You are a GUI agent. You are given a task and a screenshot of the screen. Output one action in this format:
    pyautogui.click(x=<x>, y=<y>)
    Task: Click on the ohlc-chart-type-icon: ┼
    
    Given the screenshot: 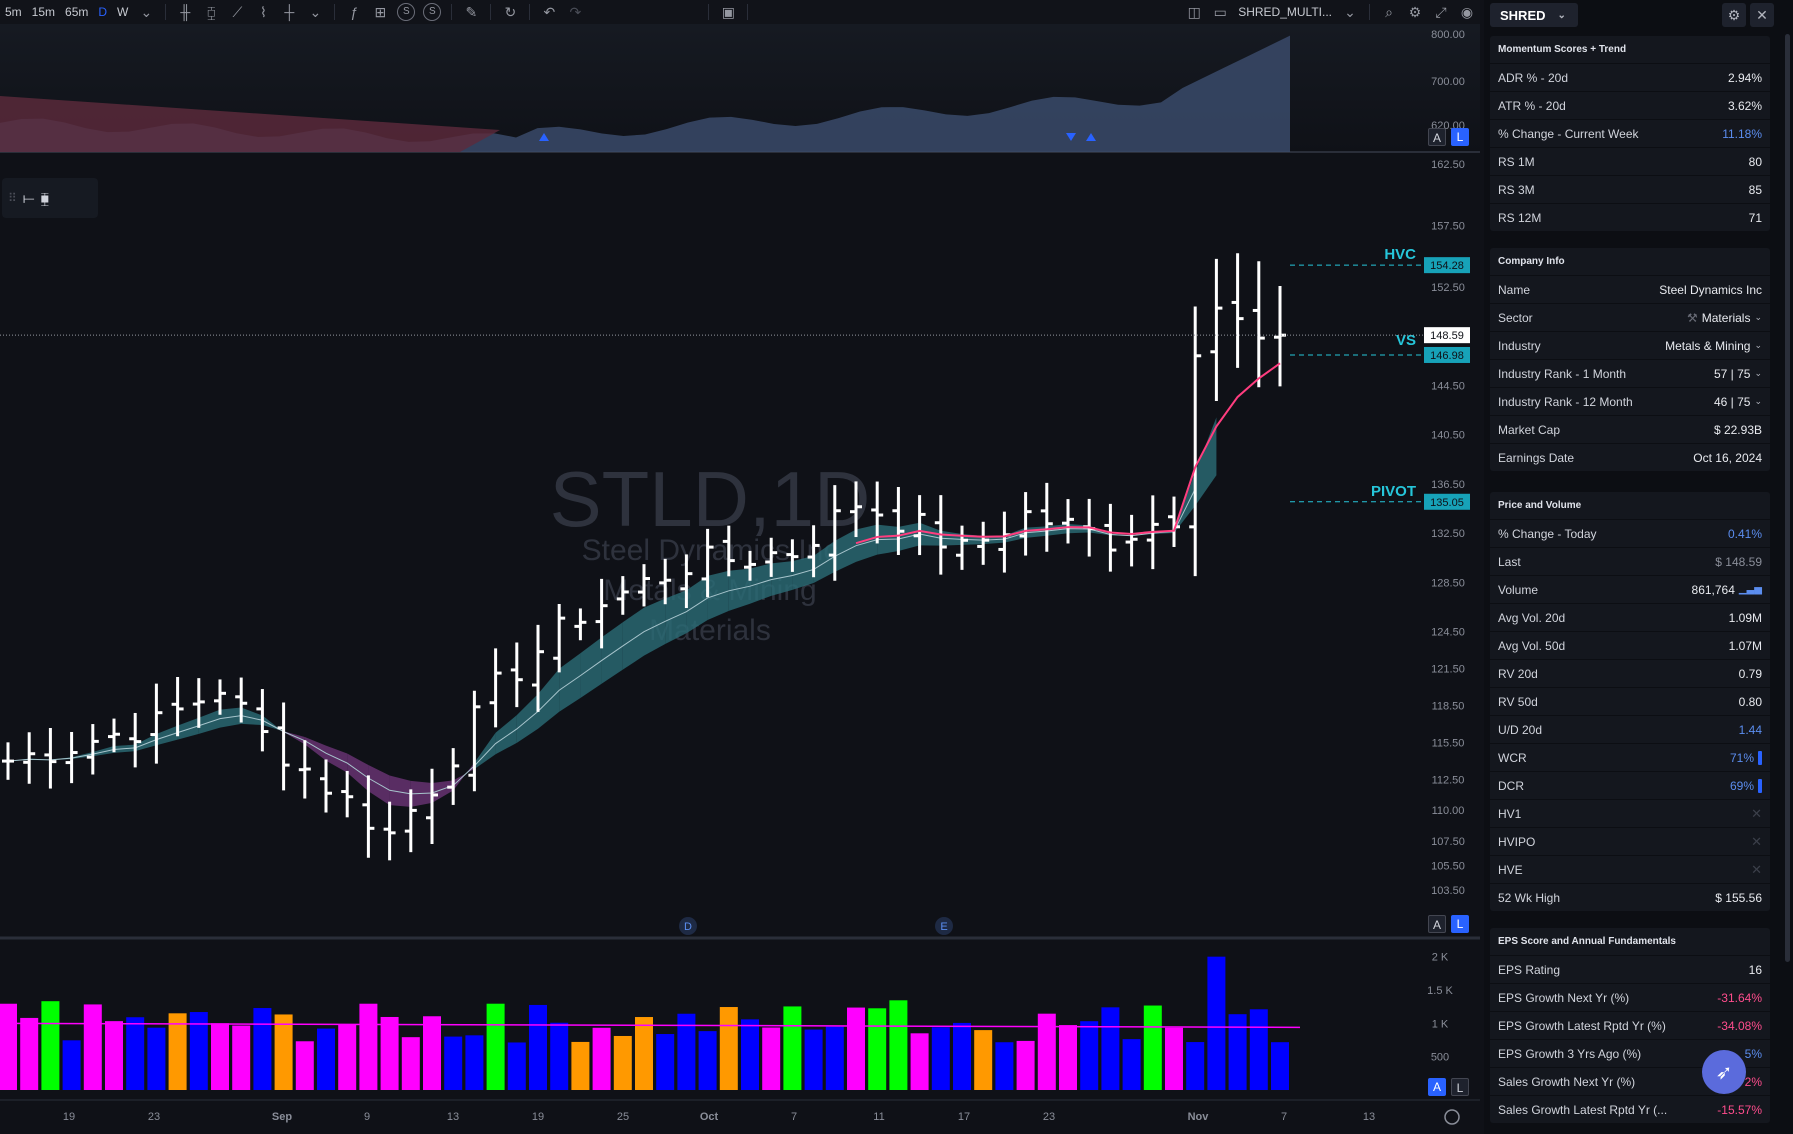 What is the action you would take?
    pyautogui.click(x=289, y=12)
    